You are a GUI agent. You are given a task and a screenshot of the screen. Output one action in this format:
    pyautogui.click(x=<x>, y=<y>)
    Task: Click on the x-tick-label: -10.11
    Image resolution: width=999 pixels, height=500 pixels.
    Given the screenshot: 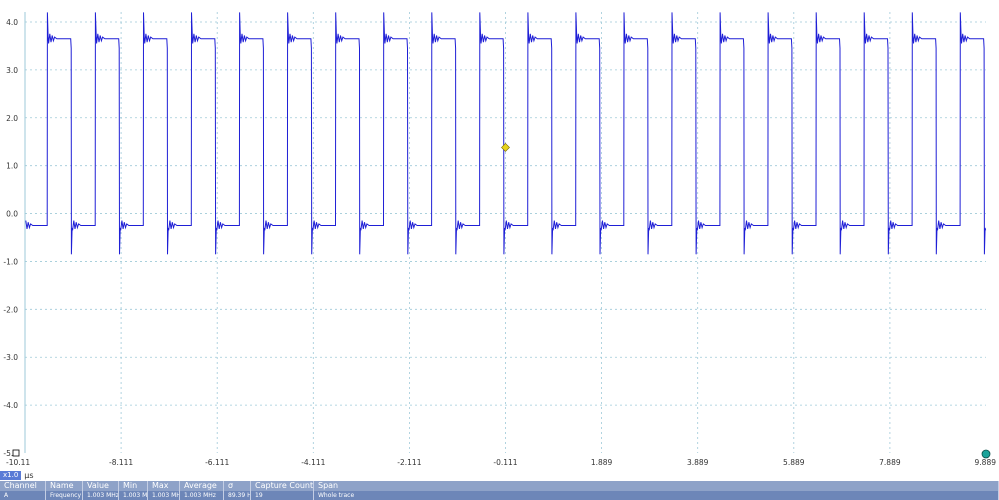 What is the action you would take?
    pyautogui.click(x=18, y=462)
    